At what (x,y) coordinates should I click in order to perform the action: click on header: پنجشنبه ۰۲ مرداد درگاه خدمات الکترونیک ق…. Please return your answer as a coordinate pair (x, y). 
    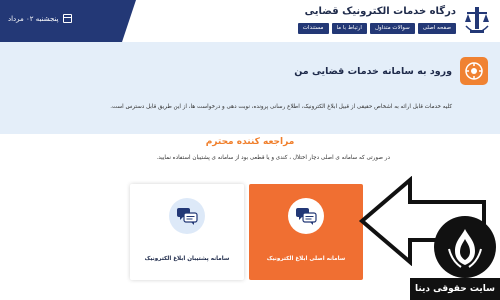
    Looking at the image, I should click on (250, 21).